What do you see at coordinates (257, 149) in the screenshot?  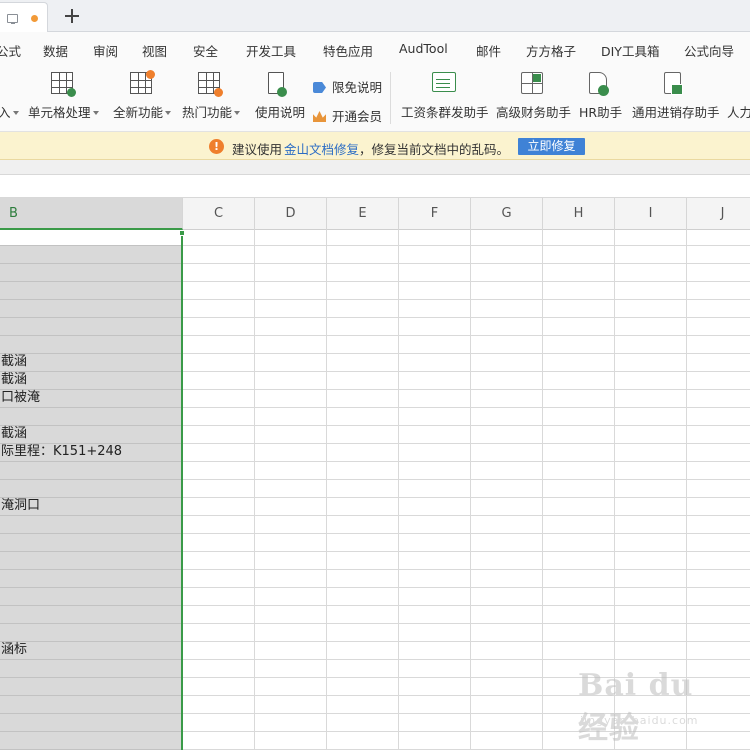 I see `notice-prefix: 建议使用` at bounding box center [257, 149].